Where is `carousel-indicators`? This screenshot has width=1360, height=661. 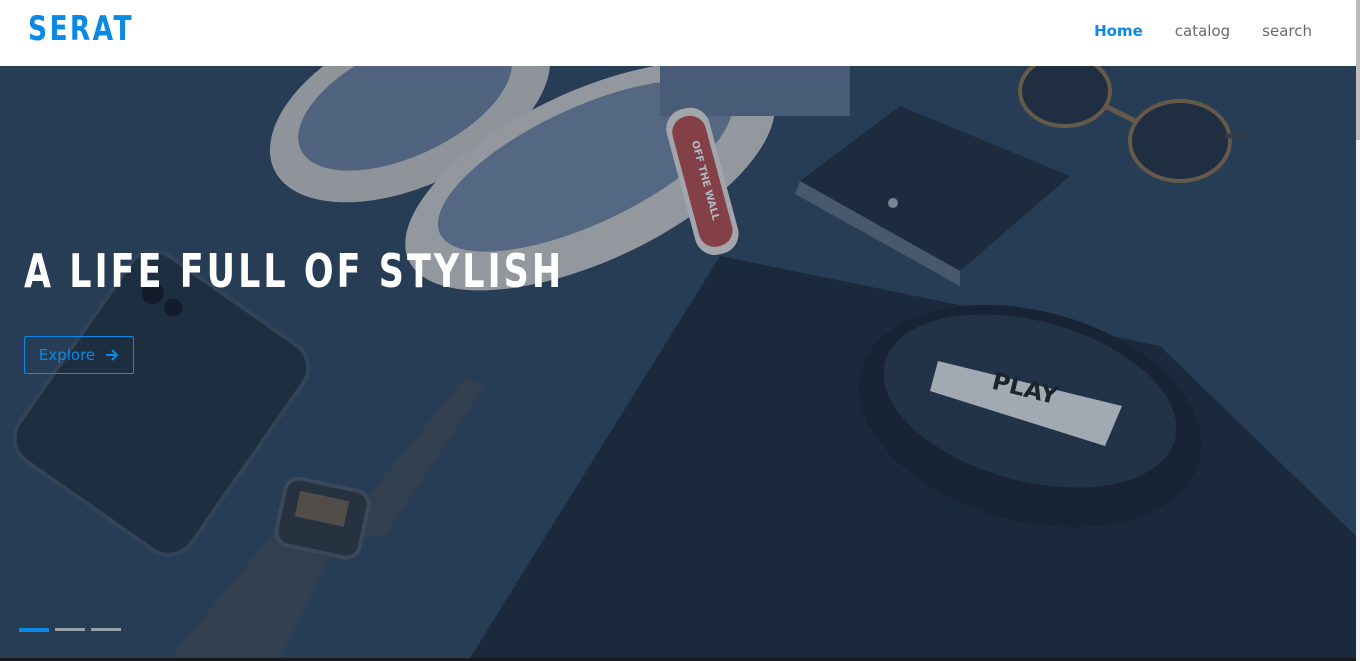 carousel-indicators is located at coordinates (70, 630).